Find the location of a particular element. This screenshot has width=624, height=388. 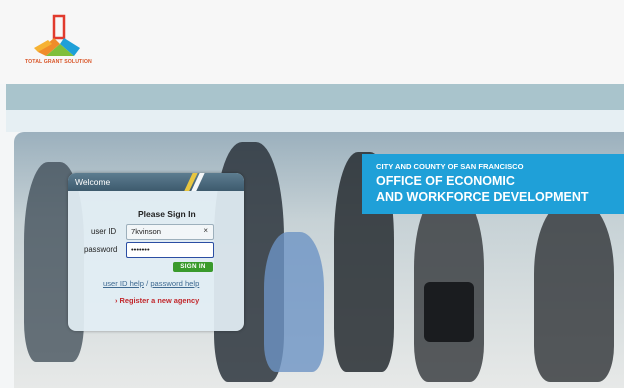

user-id-value: 7kvinson is located at coordinates (146, 231).